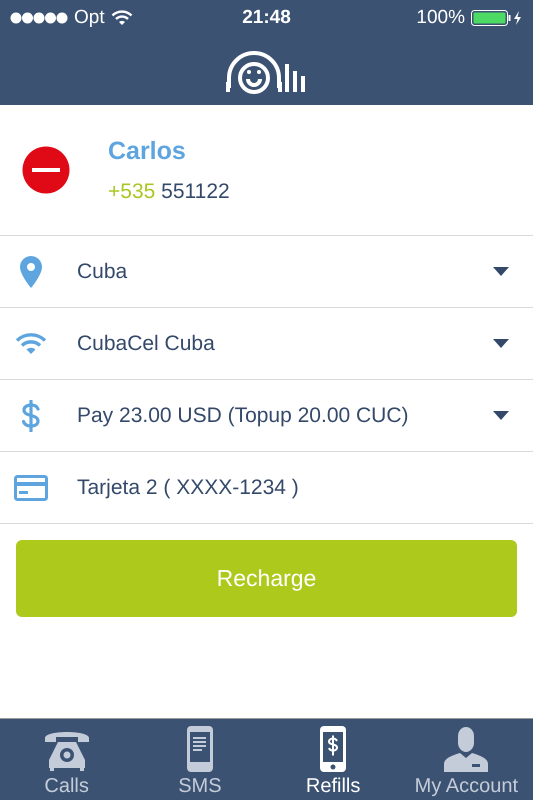  What do you see at coordinates (169, 192) in the screenshot?
I see `phone-number: +535 551122` at bounding box center [169, 192].